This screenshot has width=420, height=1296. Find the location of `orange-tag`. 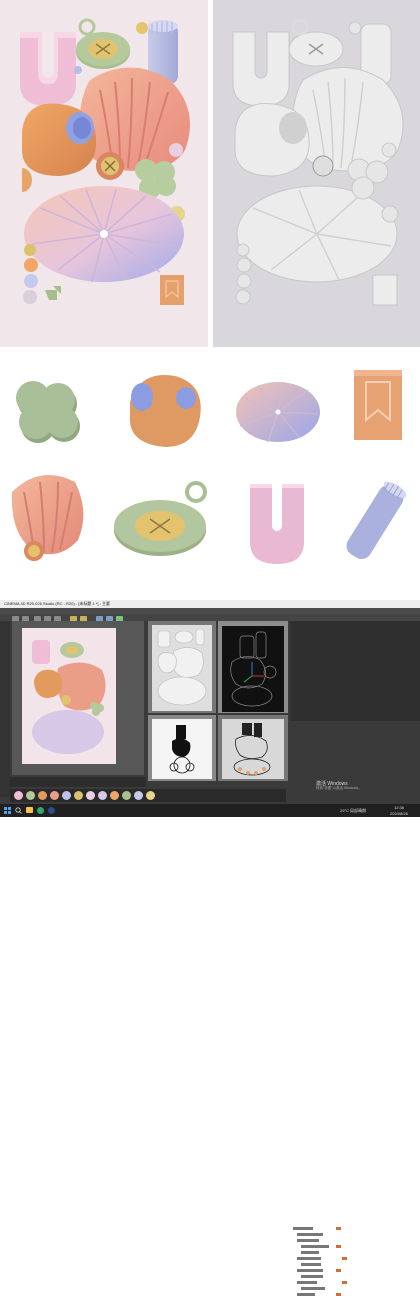

orange-tag is located at coordinates (172, 290).